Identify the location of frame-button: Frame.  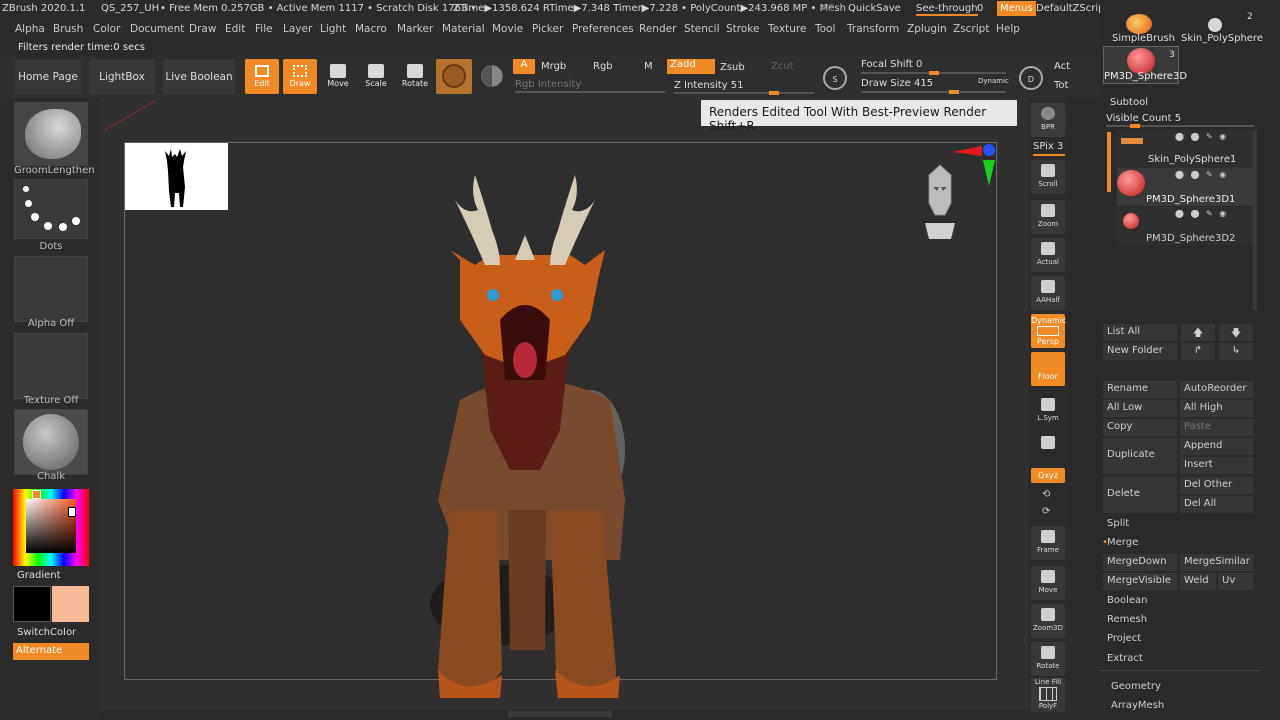
(1048, 543).